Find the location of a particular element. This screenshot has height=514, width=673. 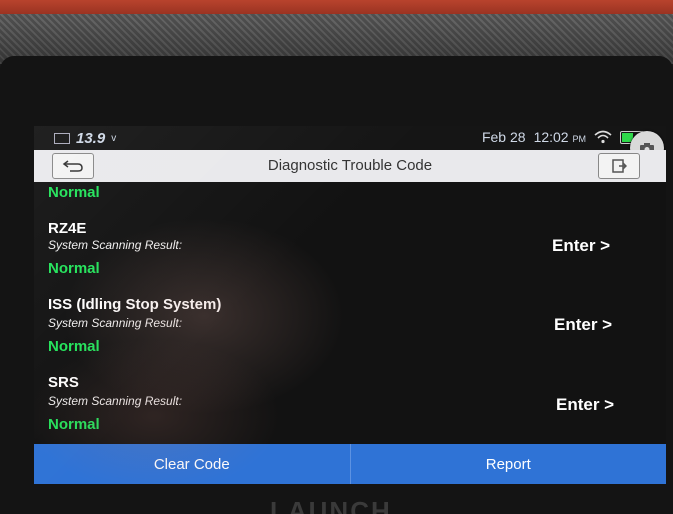

clear-code-button: Clear Code is located at coordinates (192, 464).